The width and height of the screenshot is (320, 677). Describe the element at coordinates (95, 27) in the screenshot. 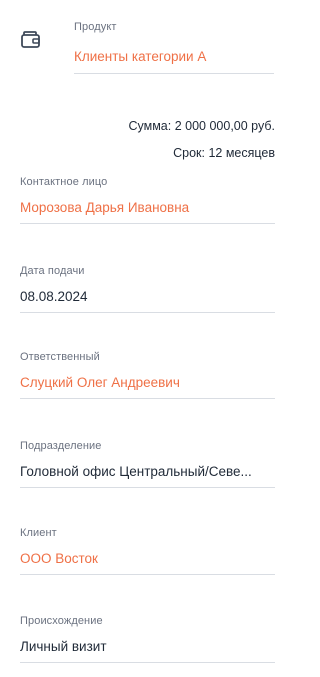

I see `product-label: Продукт` at that location.